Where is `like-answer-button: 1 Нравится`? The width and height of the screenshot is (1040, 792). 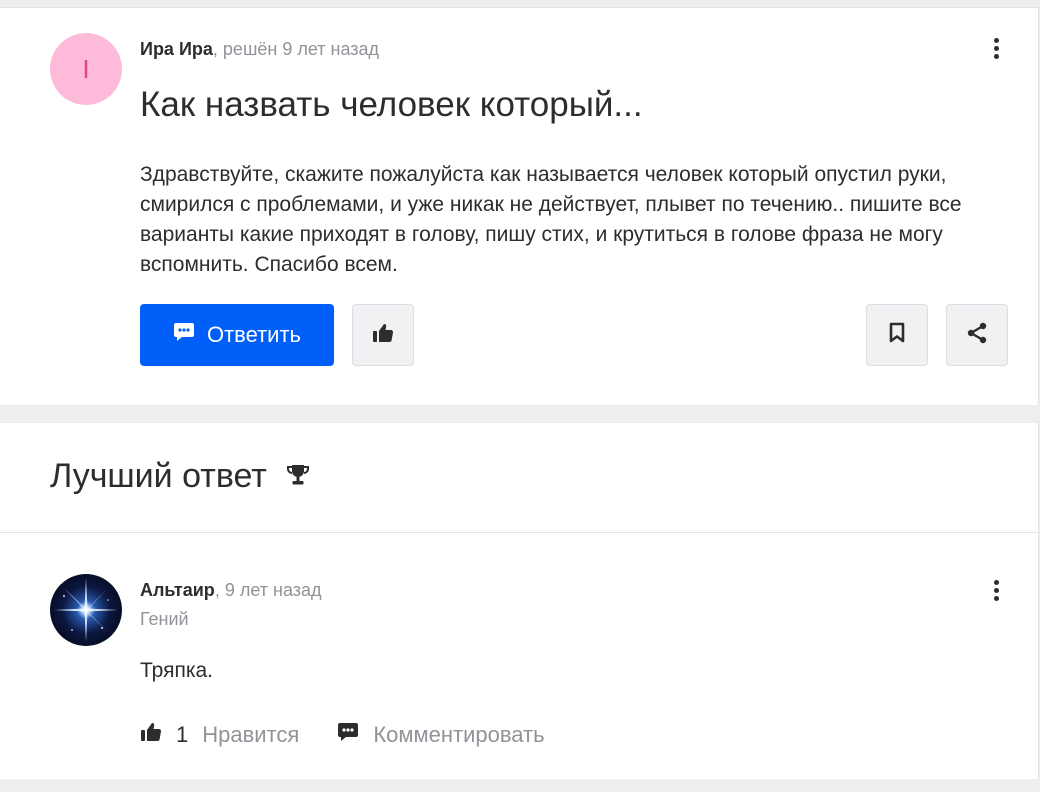 like-answer-button: 1 Нравится is located at coordinates (219, 735).